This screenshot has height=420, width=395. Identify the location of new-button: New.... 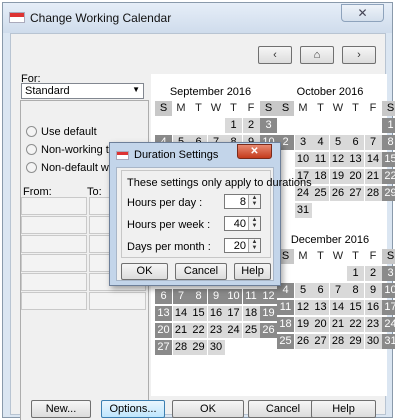
(61, 409).